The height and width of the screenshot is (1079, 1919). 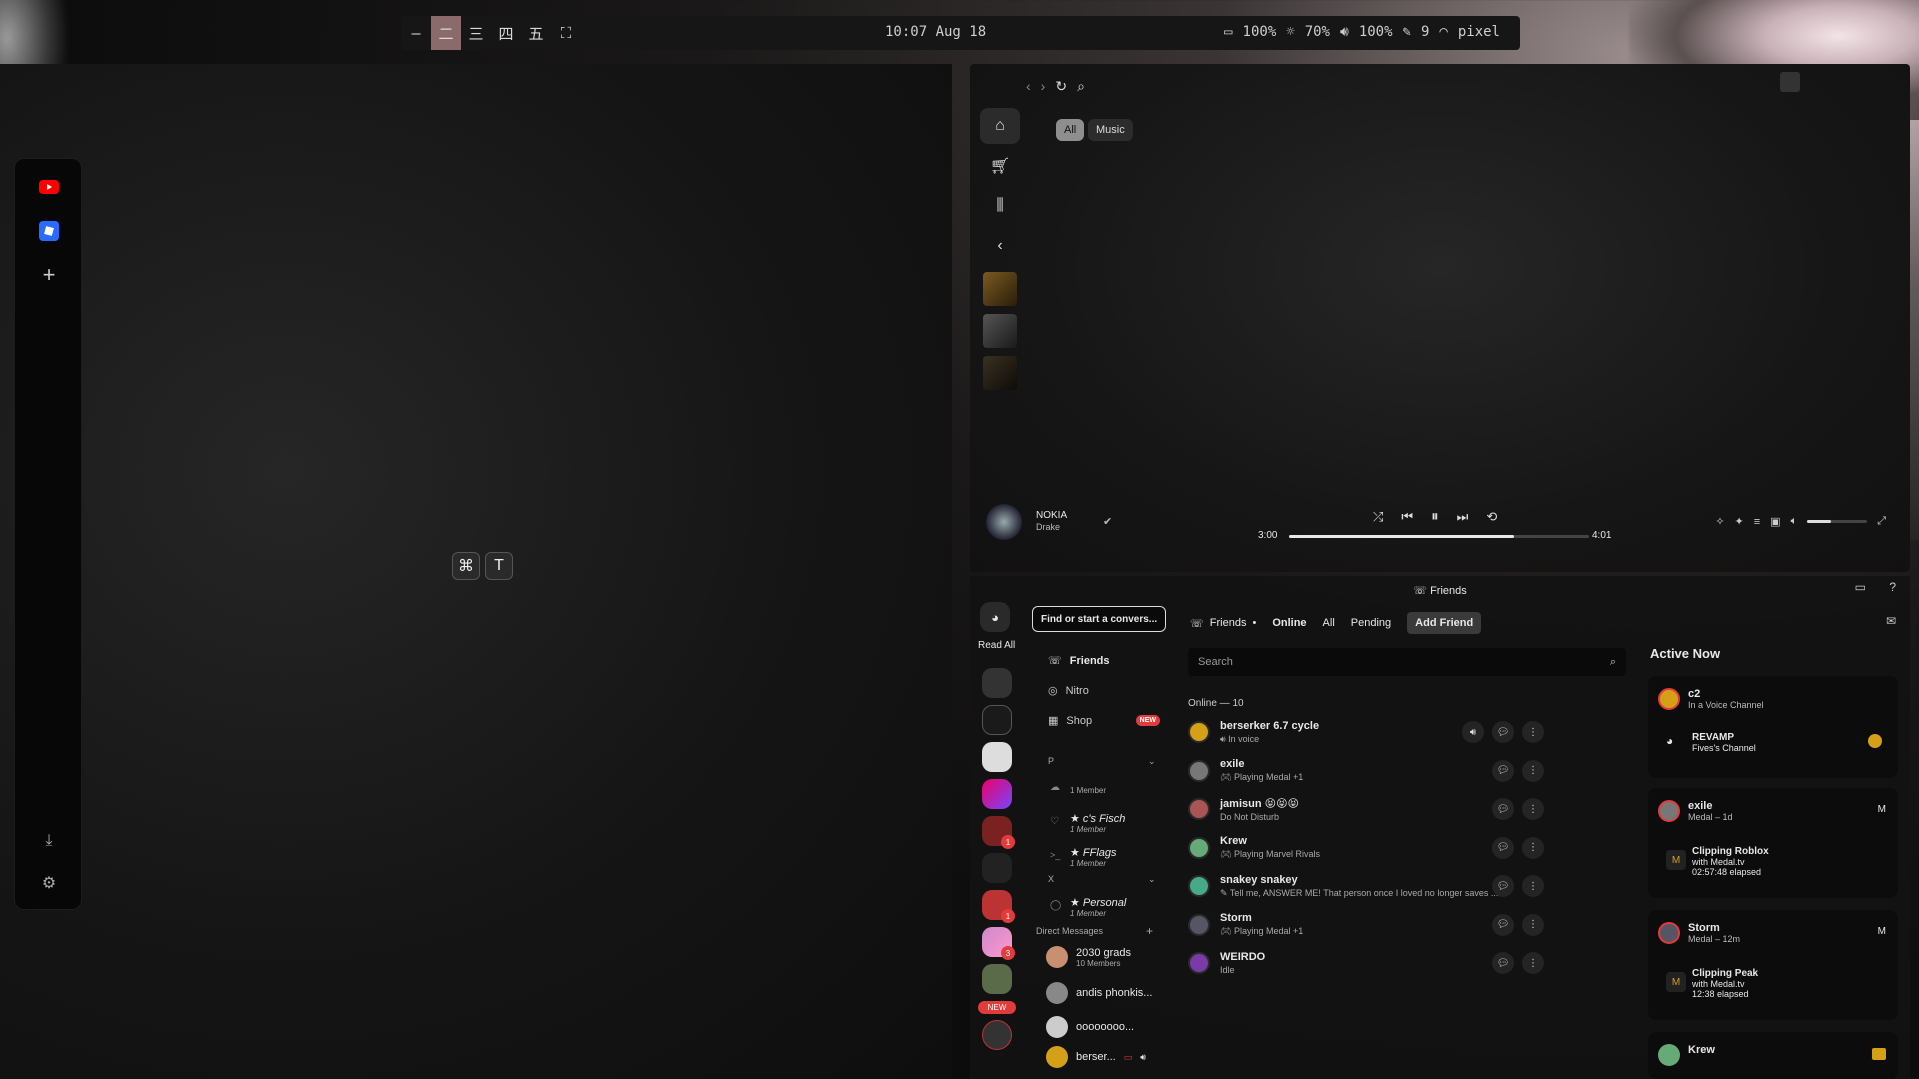 What do you see at coordinates (1096, 1057) in the screenshot?
I see `dm-item: berser... ▭ 🔊︎` at bounding box center [1096, 1057].